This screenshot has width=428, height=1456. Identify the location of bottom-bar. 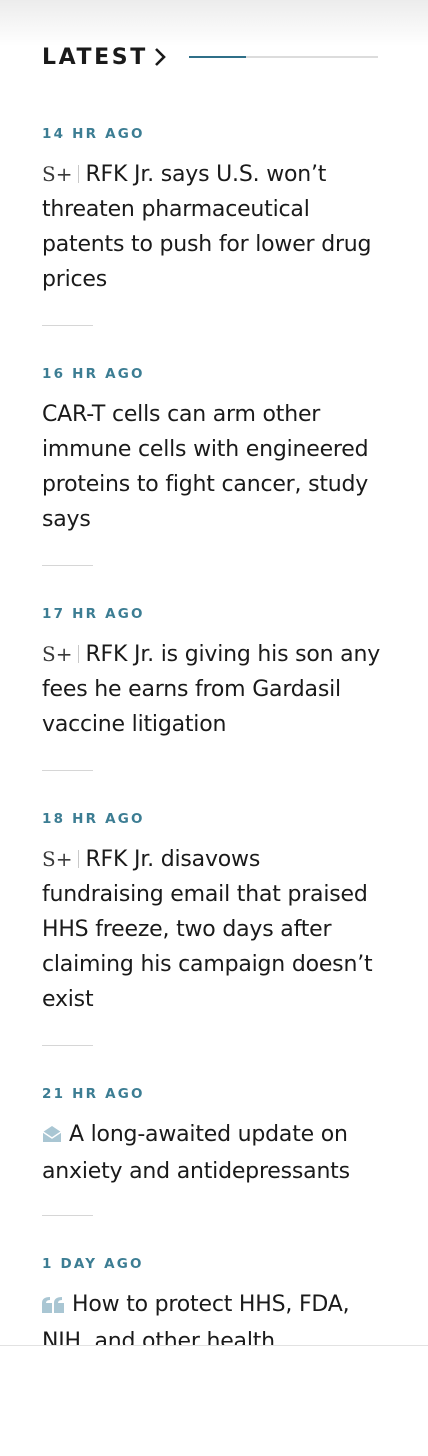
(214, 1400).